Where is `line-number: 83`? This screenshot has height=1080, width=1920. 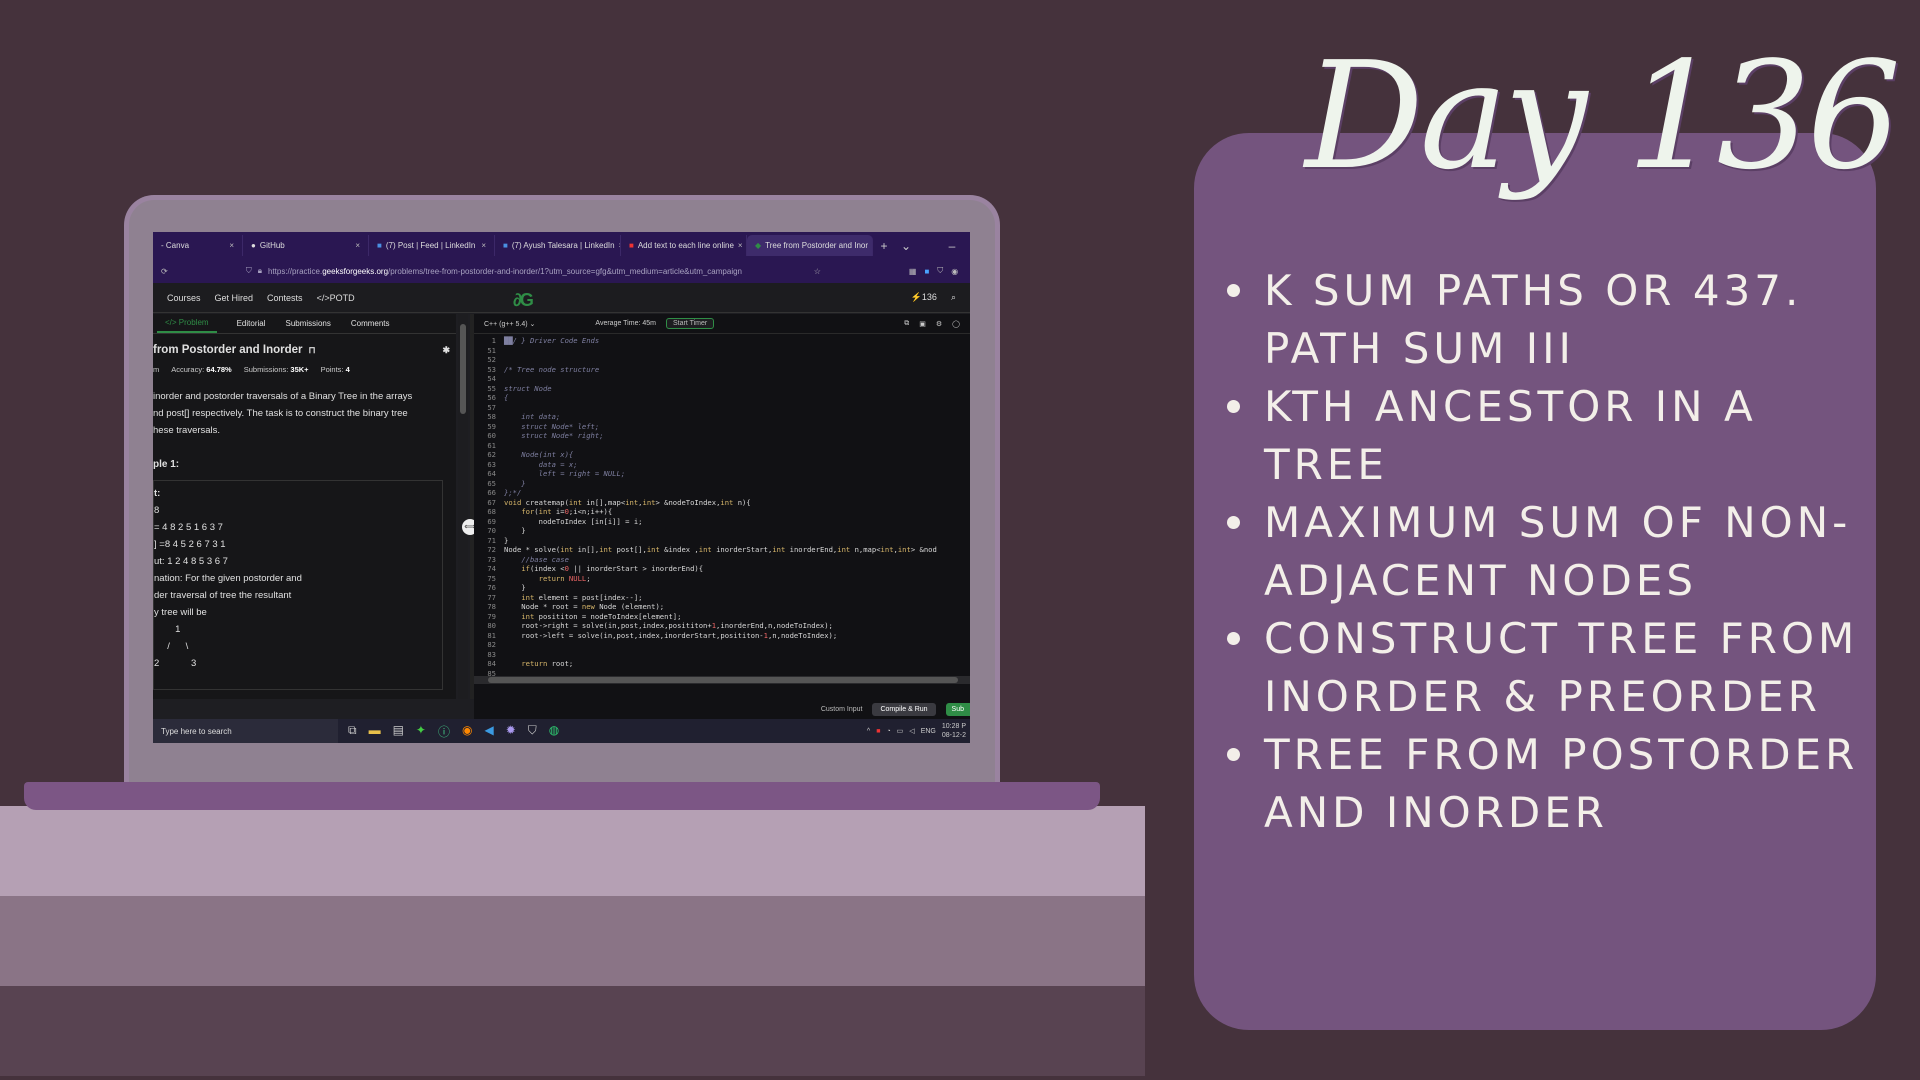
line-number: 83 is located at coordinates (491, 654).